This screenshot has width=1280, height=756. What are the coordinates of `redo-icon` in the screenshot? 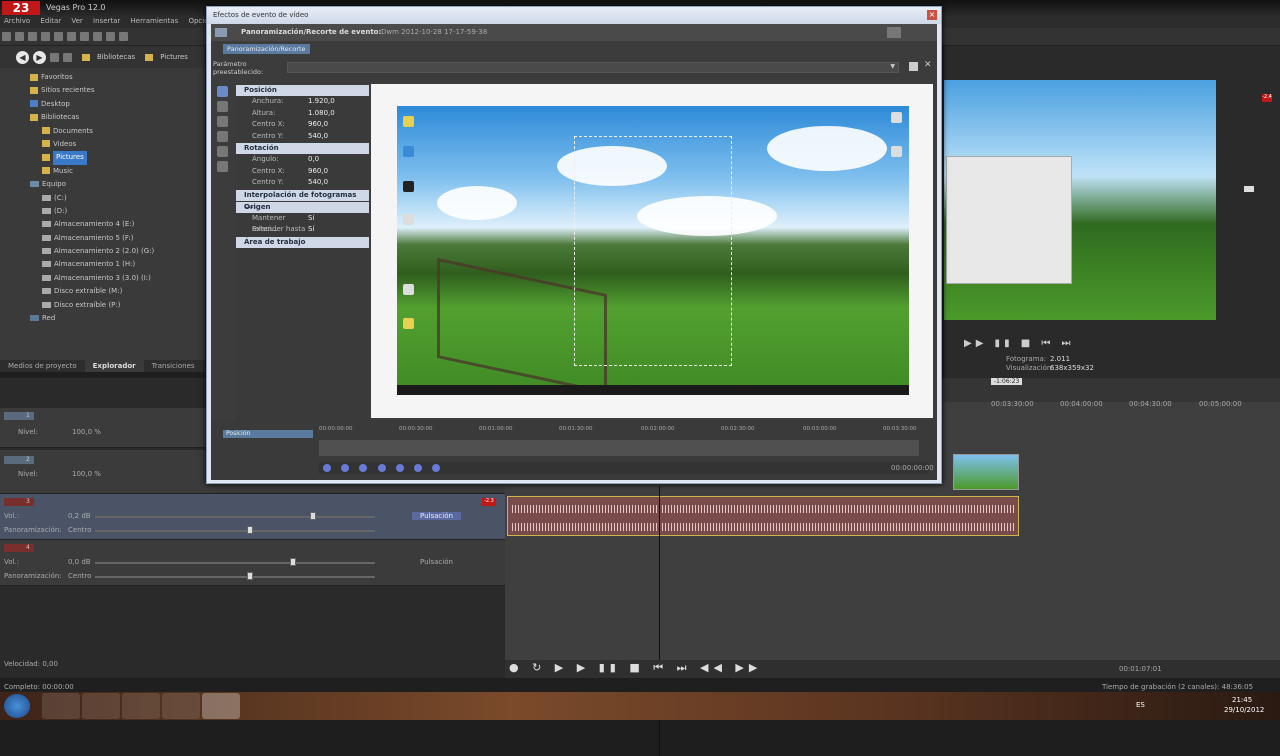 It's located at (123, 36).